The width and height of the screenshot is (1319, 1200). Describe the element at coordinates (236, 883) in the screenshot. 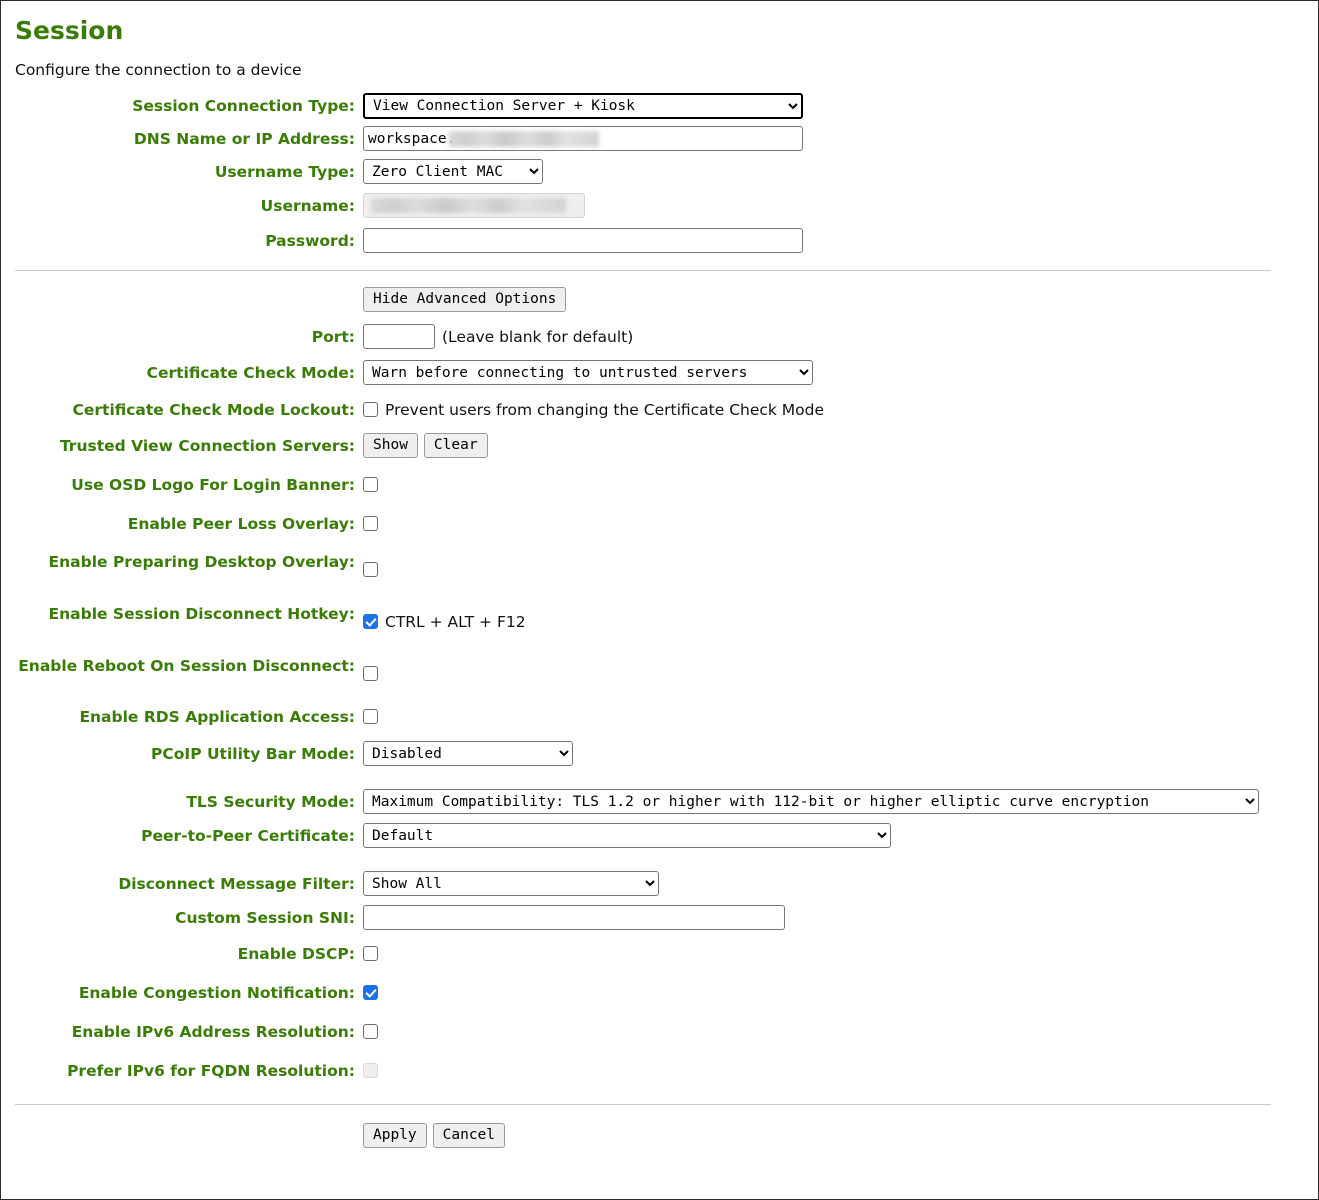

I see `label-disconnect-message-filter: Disconnect Message Filter:` at that location.